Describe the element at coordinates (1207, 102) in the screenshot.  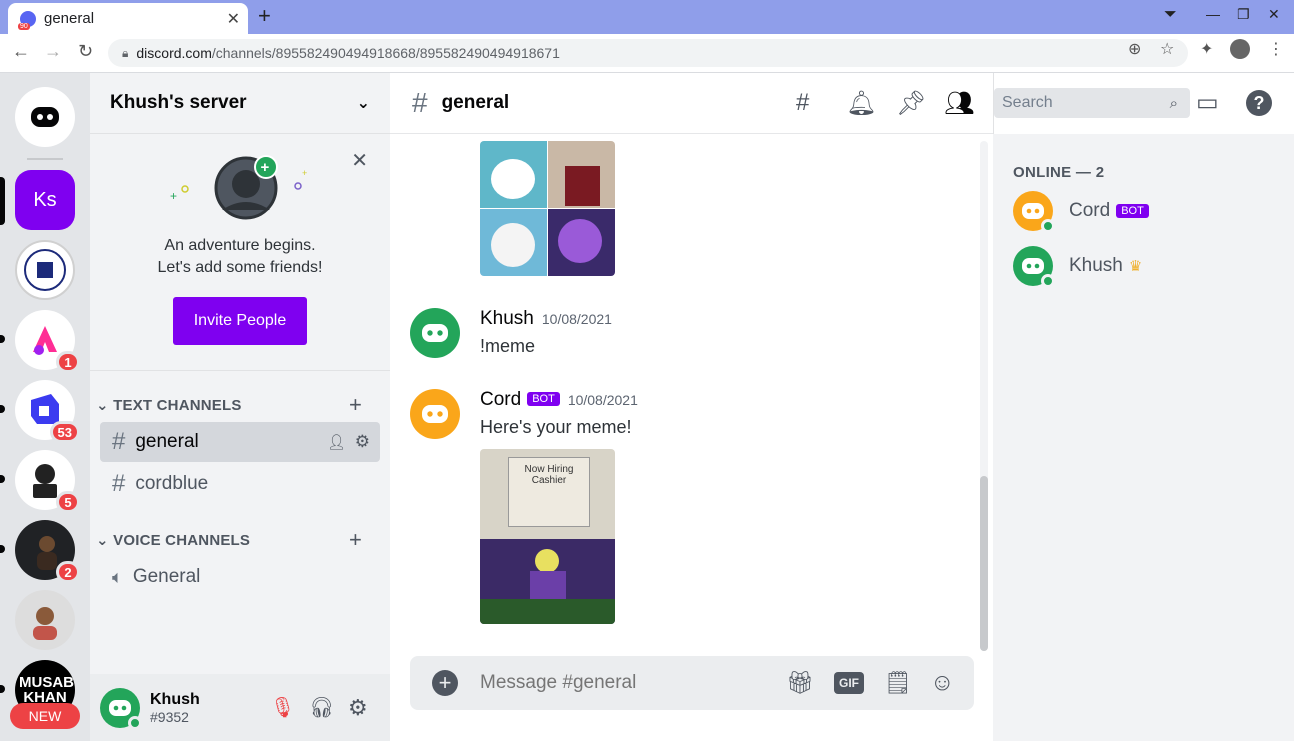
I see `inbox-icon: ▭` at that location.